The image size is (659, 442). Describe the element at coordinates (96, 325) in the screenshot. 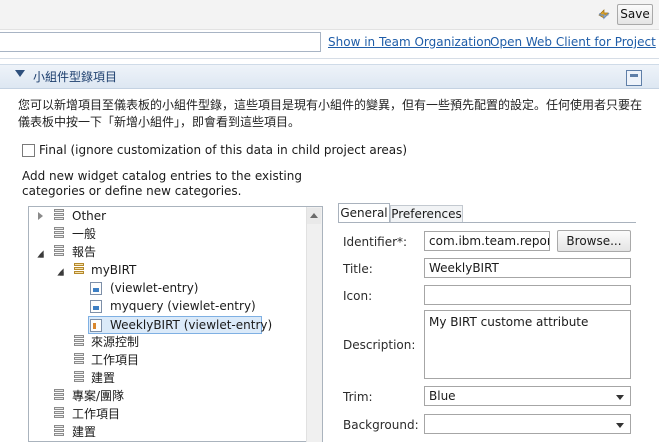

I see `report-chart-icon` at that location.